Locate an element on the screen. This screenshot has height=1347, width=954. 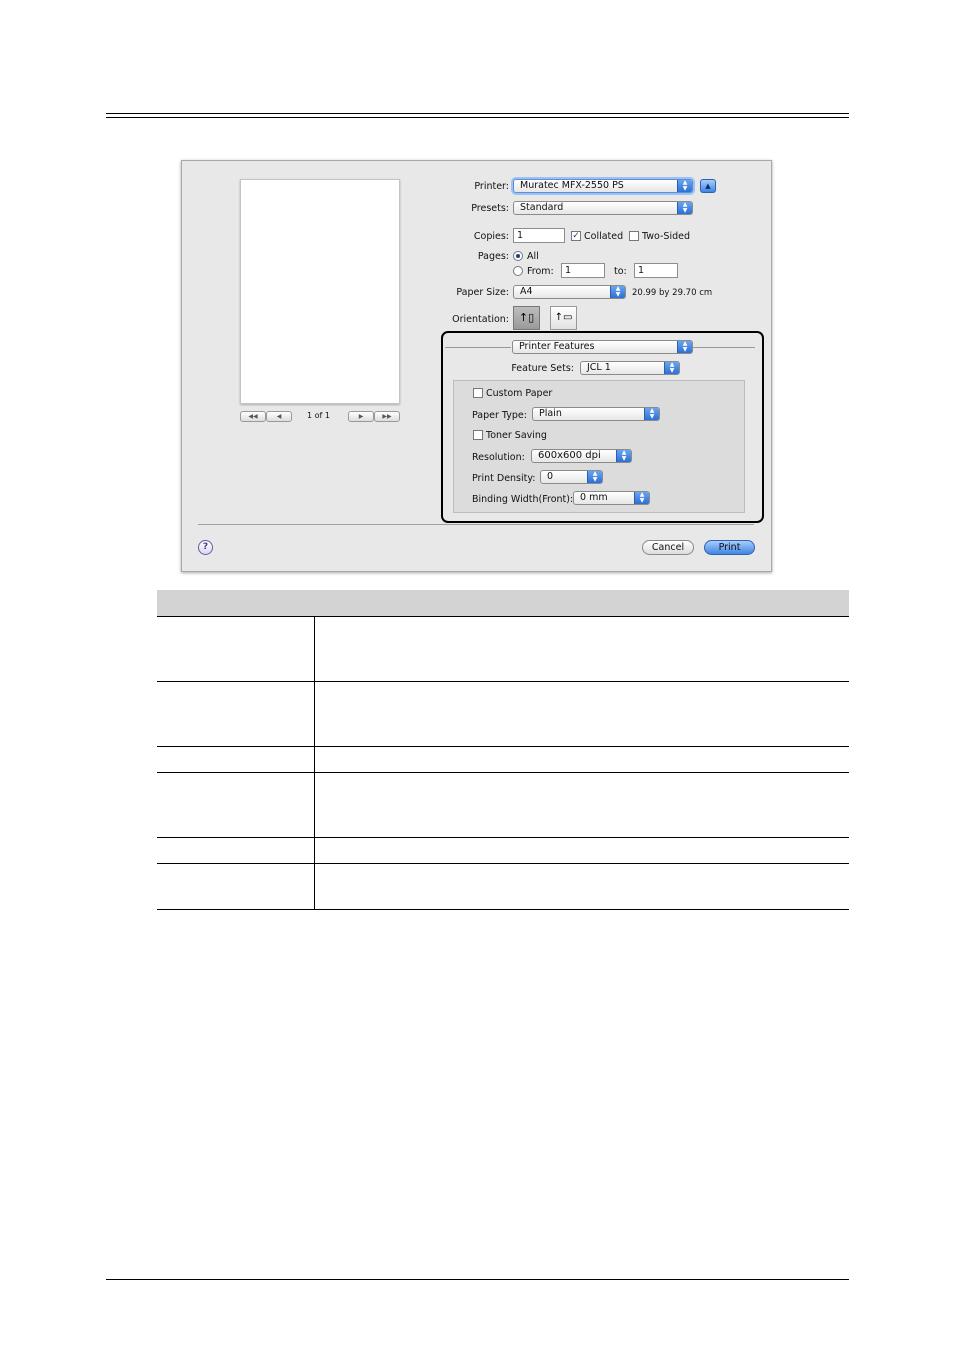
top-rule-thin is located at coordinates (477, 117).